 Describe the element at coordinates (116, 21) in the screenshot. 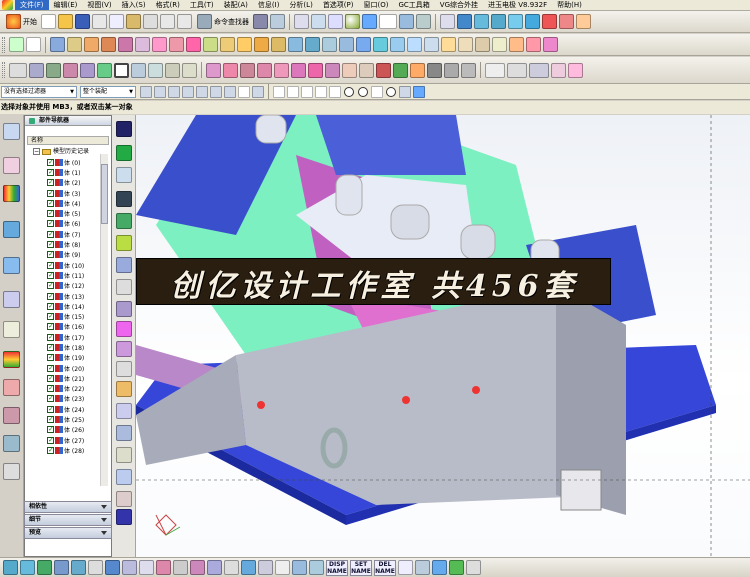

I see `copy-icon` at that location.